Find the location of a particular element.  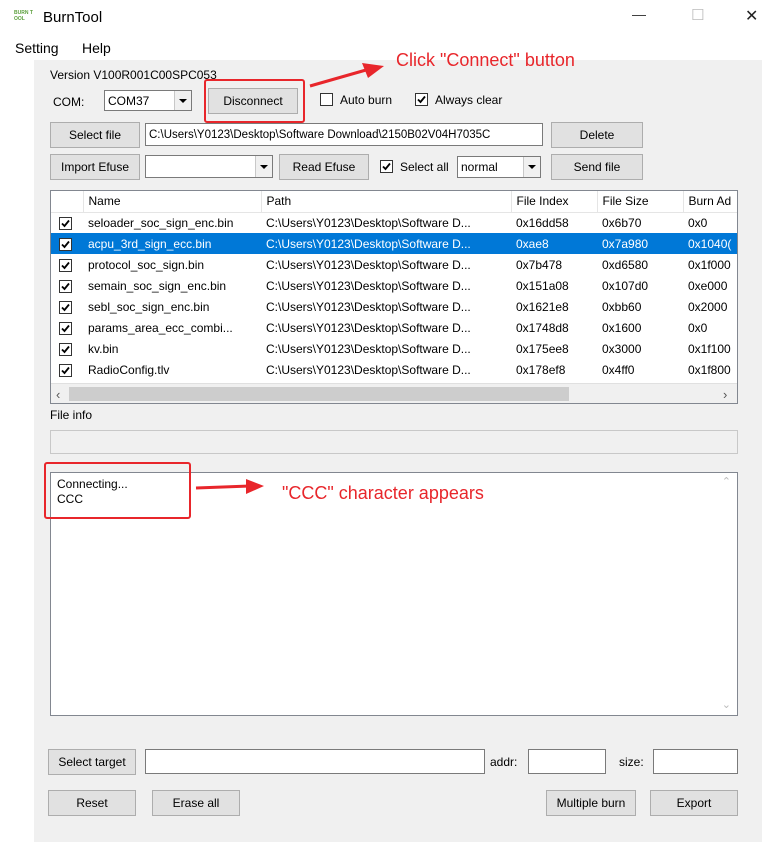

horizontal-scrollbar: ‹ › is located at coordinates (394, 393).